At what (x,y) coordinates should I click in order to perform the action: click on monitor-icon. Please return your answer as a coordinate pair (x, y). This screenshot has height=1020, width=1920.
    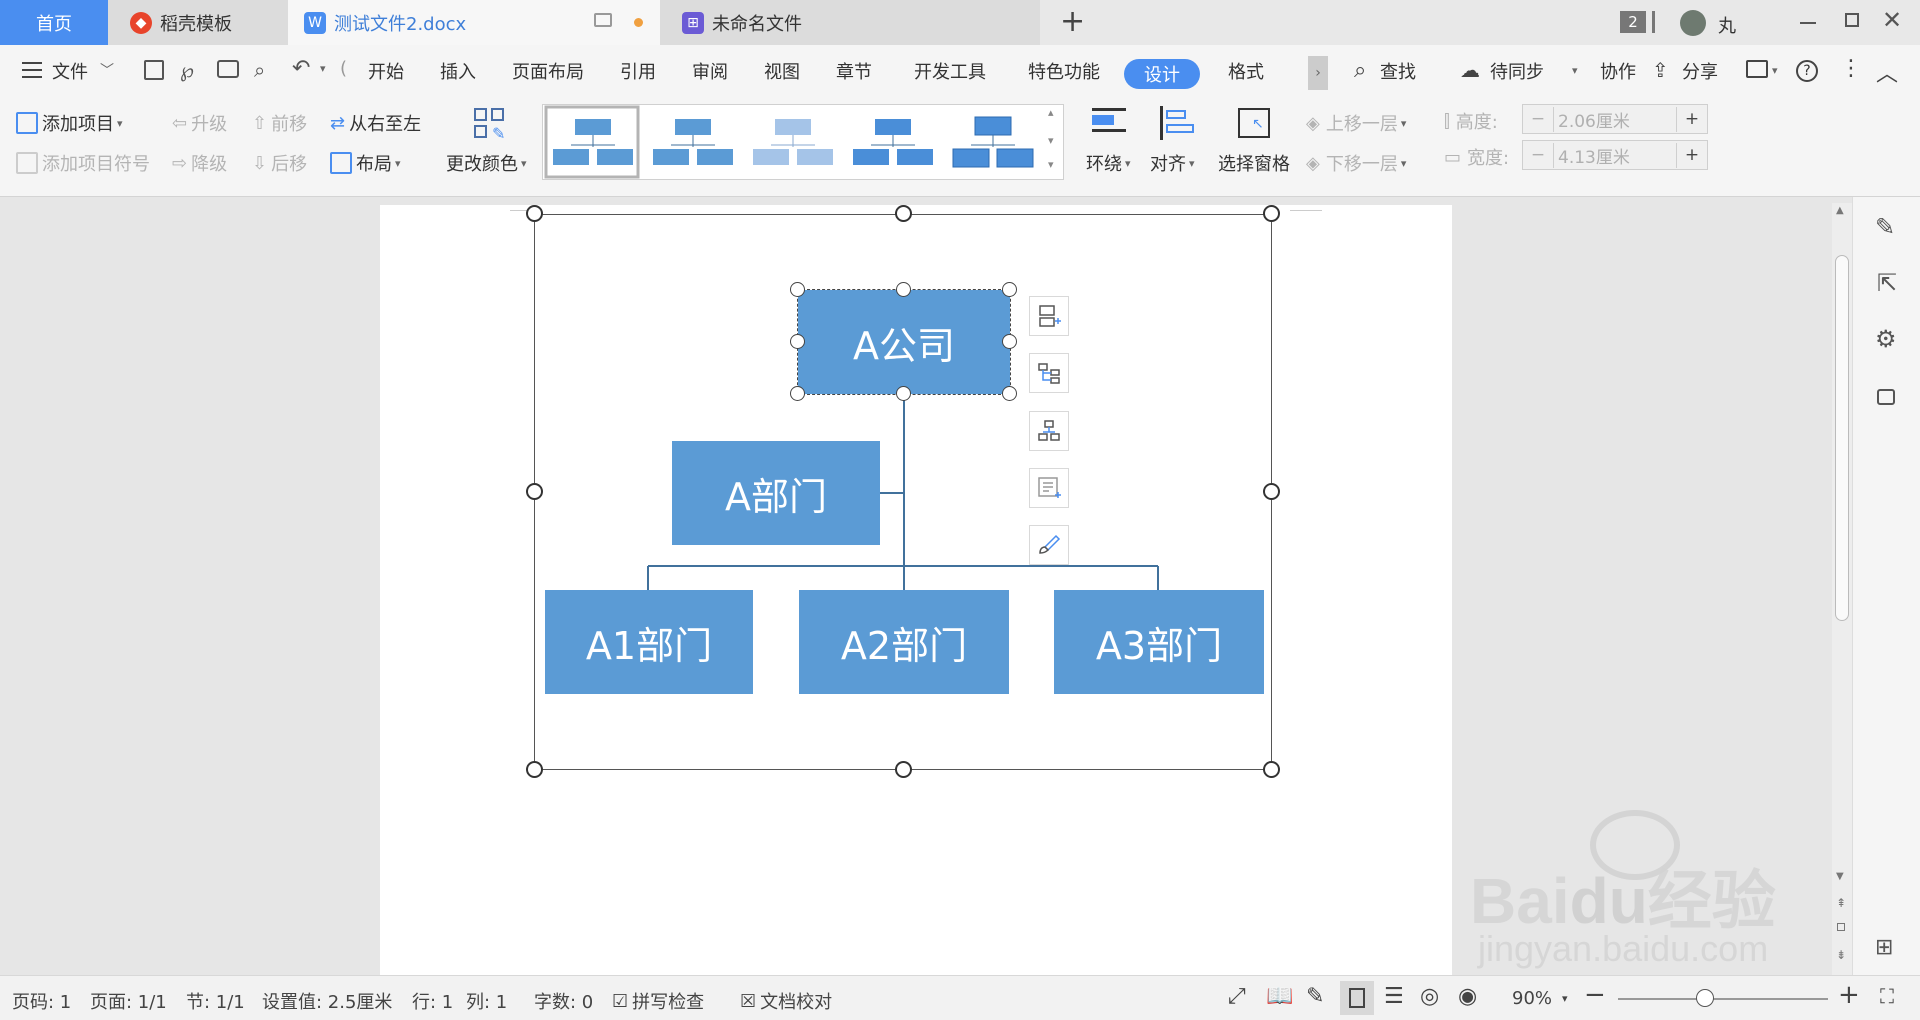
    Looking at the image, I should click on (603, 20).